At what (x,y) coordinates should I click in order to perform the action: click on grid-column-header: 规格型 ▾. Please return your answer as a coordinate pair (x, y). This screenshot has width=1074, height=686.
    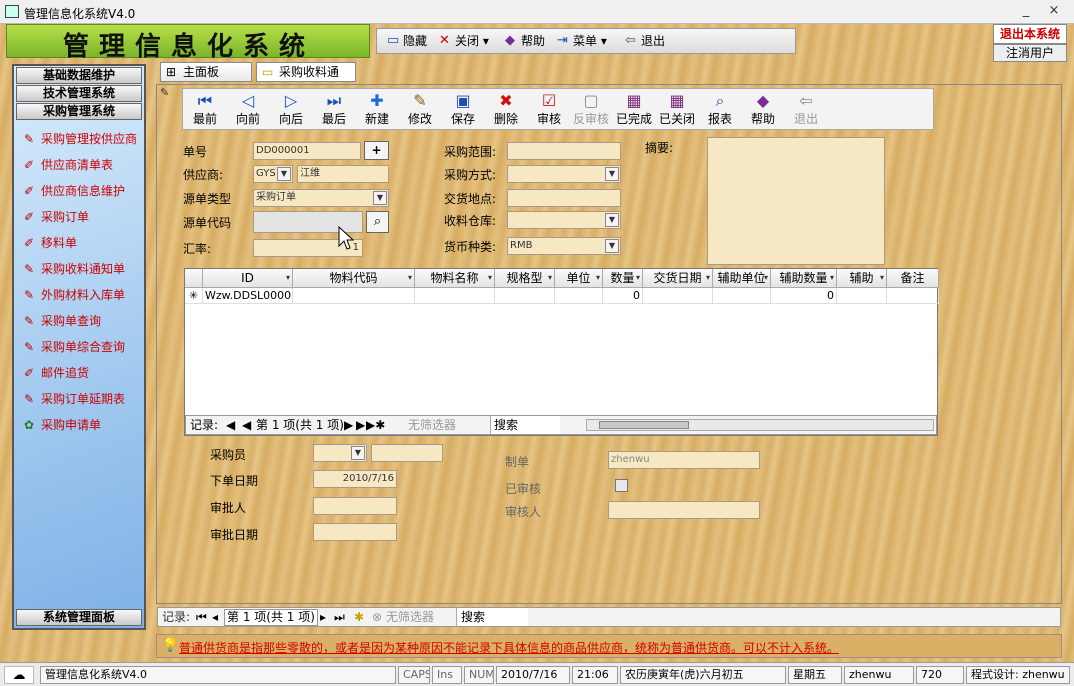
    Looking at the image, I should click on (525, 278).